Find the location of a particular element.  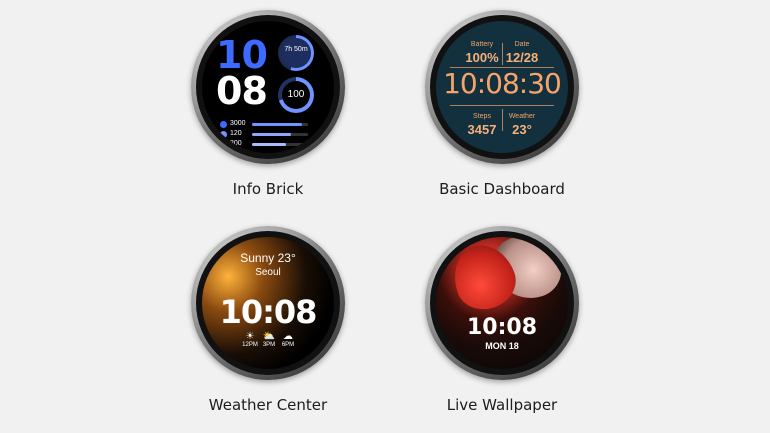

flame-icon is located at coordinates (223, 144).